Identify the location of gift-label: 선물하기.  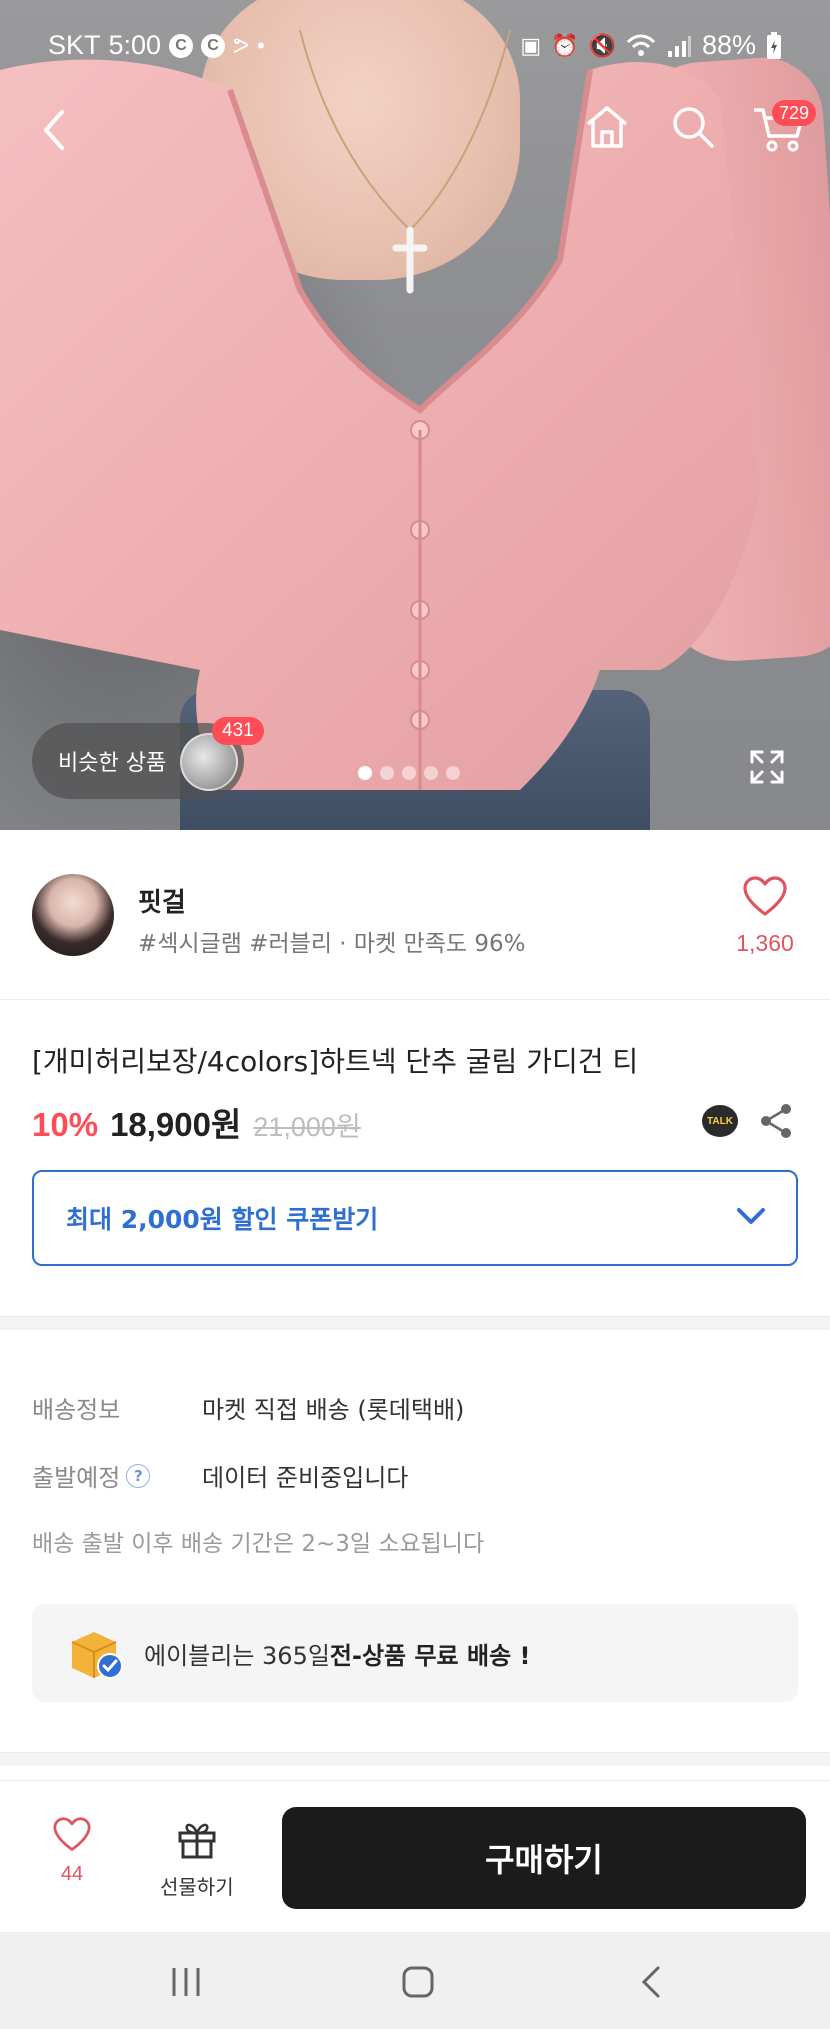
(197, 1887).